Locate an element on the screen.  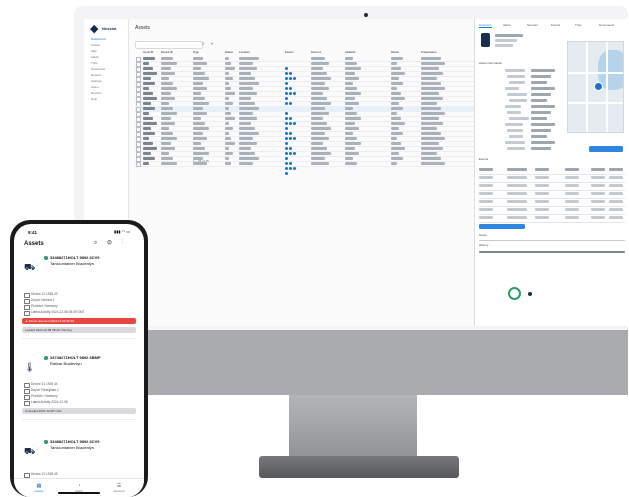
sidebar-item: Map is located at coordinates (94, 51).